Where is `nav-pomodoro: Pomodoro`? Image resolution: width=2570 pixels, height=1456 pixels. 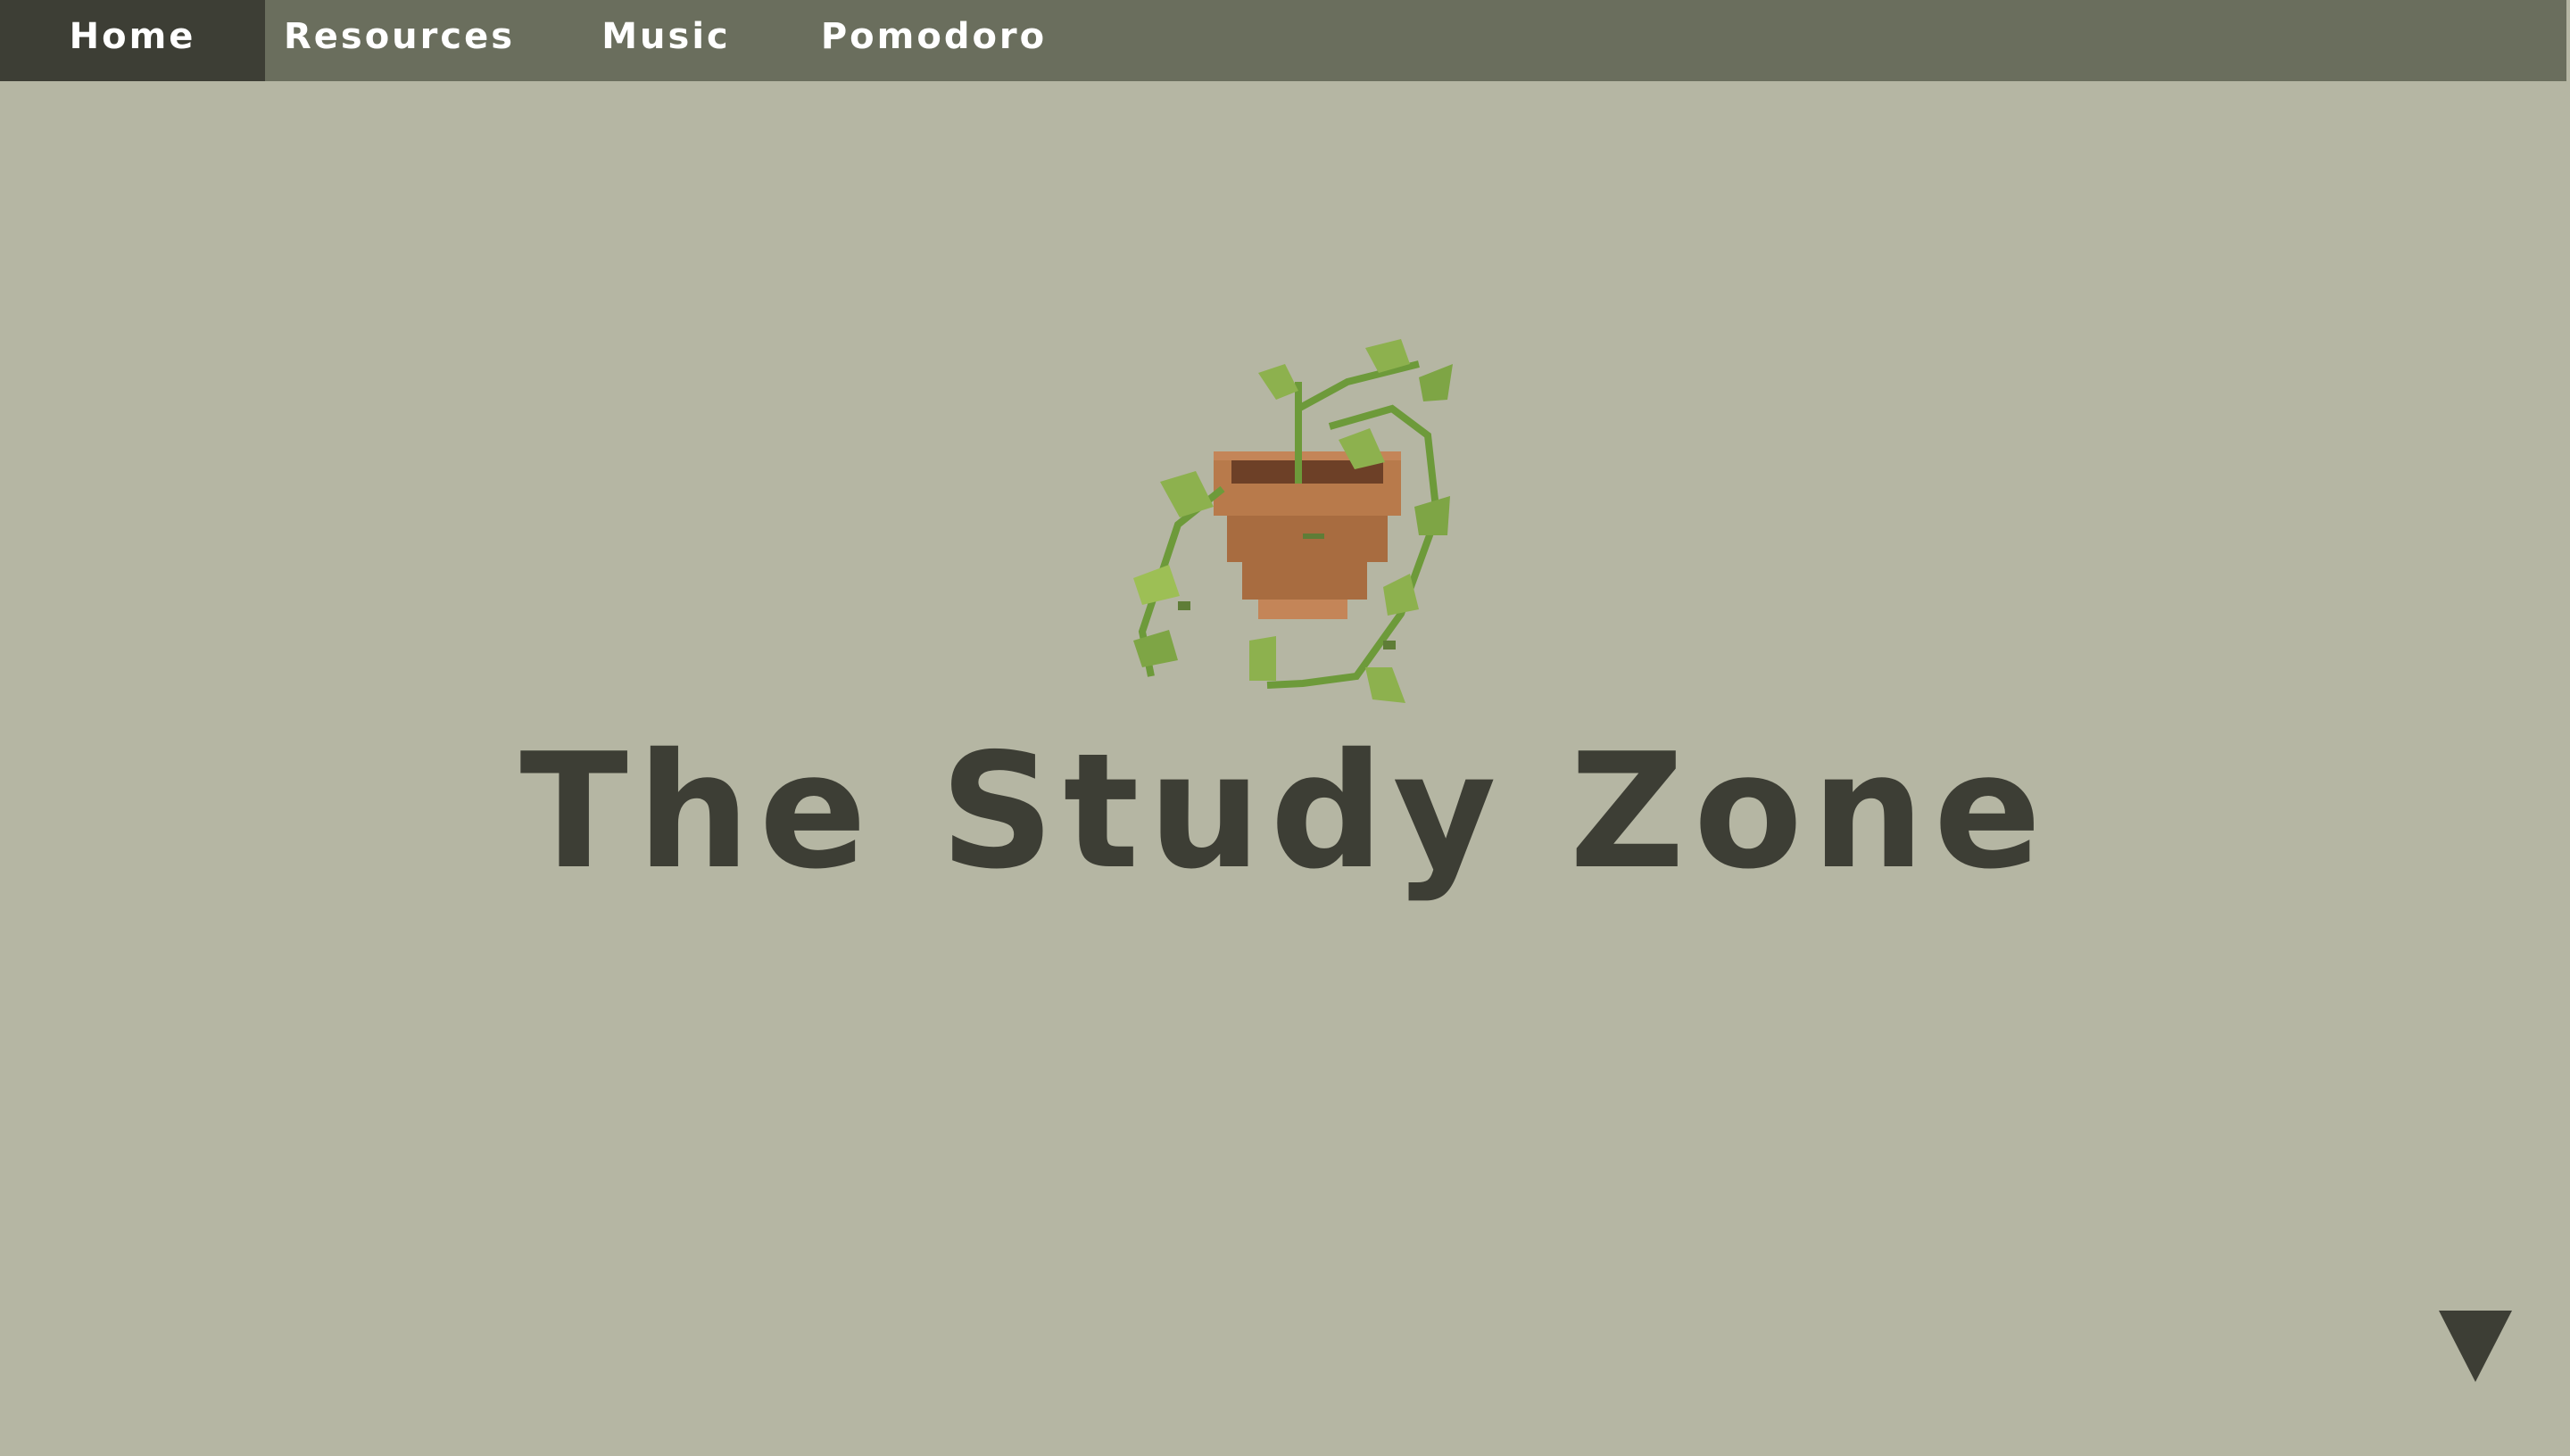 nav-pomodoro: Pomodoro is located at coordinates (934, 40).